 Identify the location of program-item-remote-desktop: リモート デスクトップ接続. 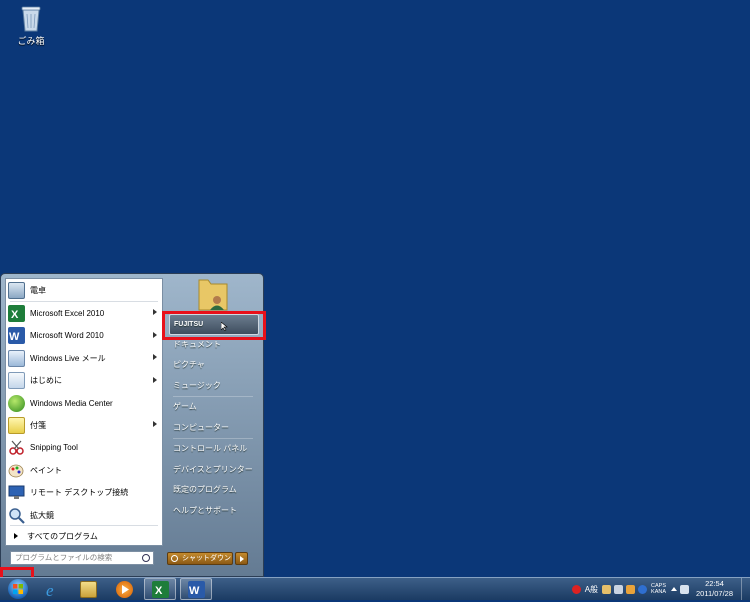
(84, 493).